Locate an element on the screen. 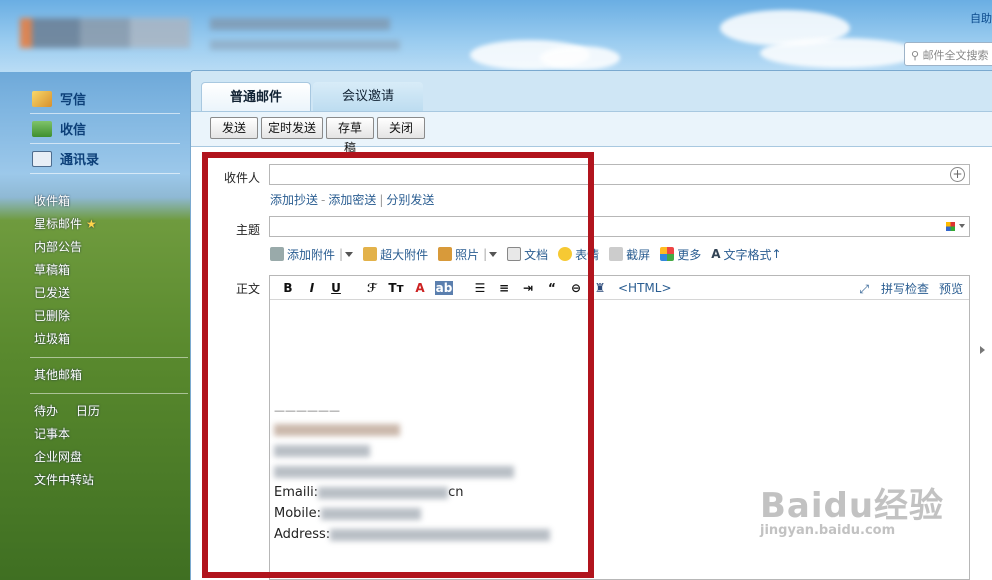  folder-spam: 垃圾箱 is located at coordinates (109, 339).